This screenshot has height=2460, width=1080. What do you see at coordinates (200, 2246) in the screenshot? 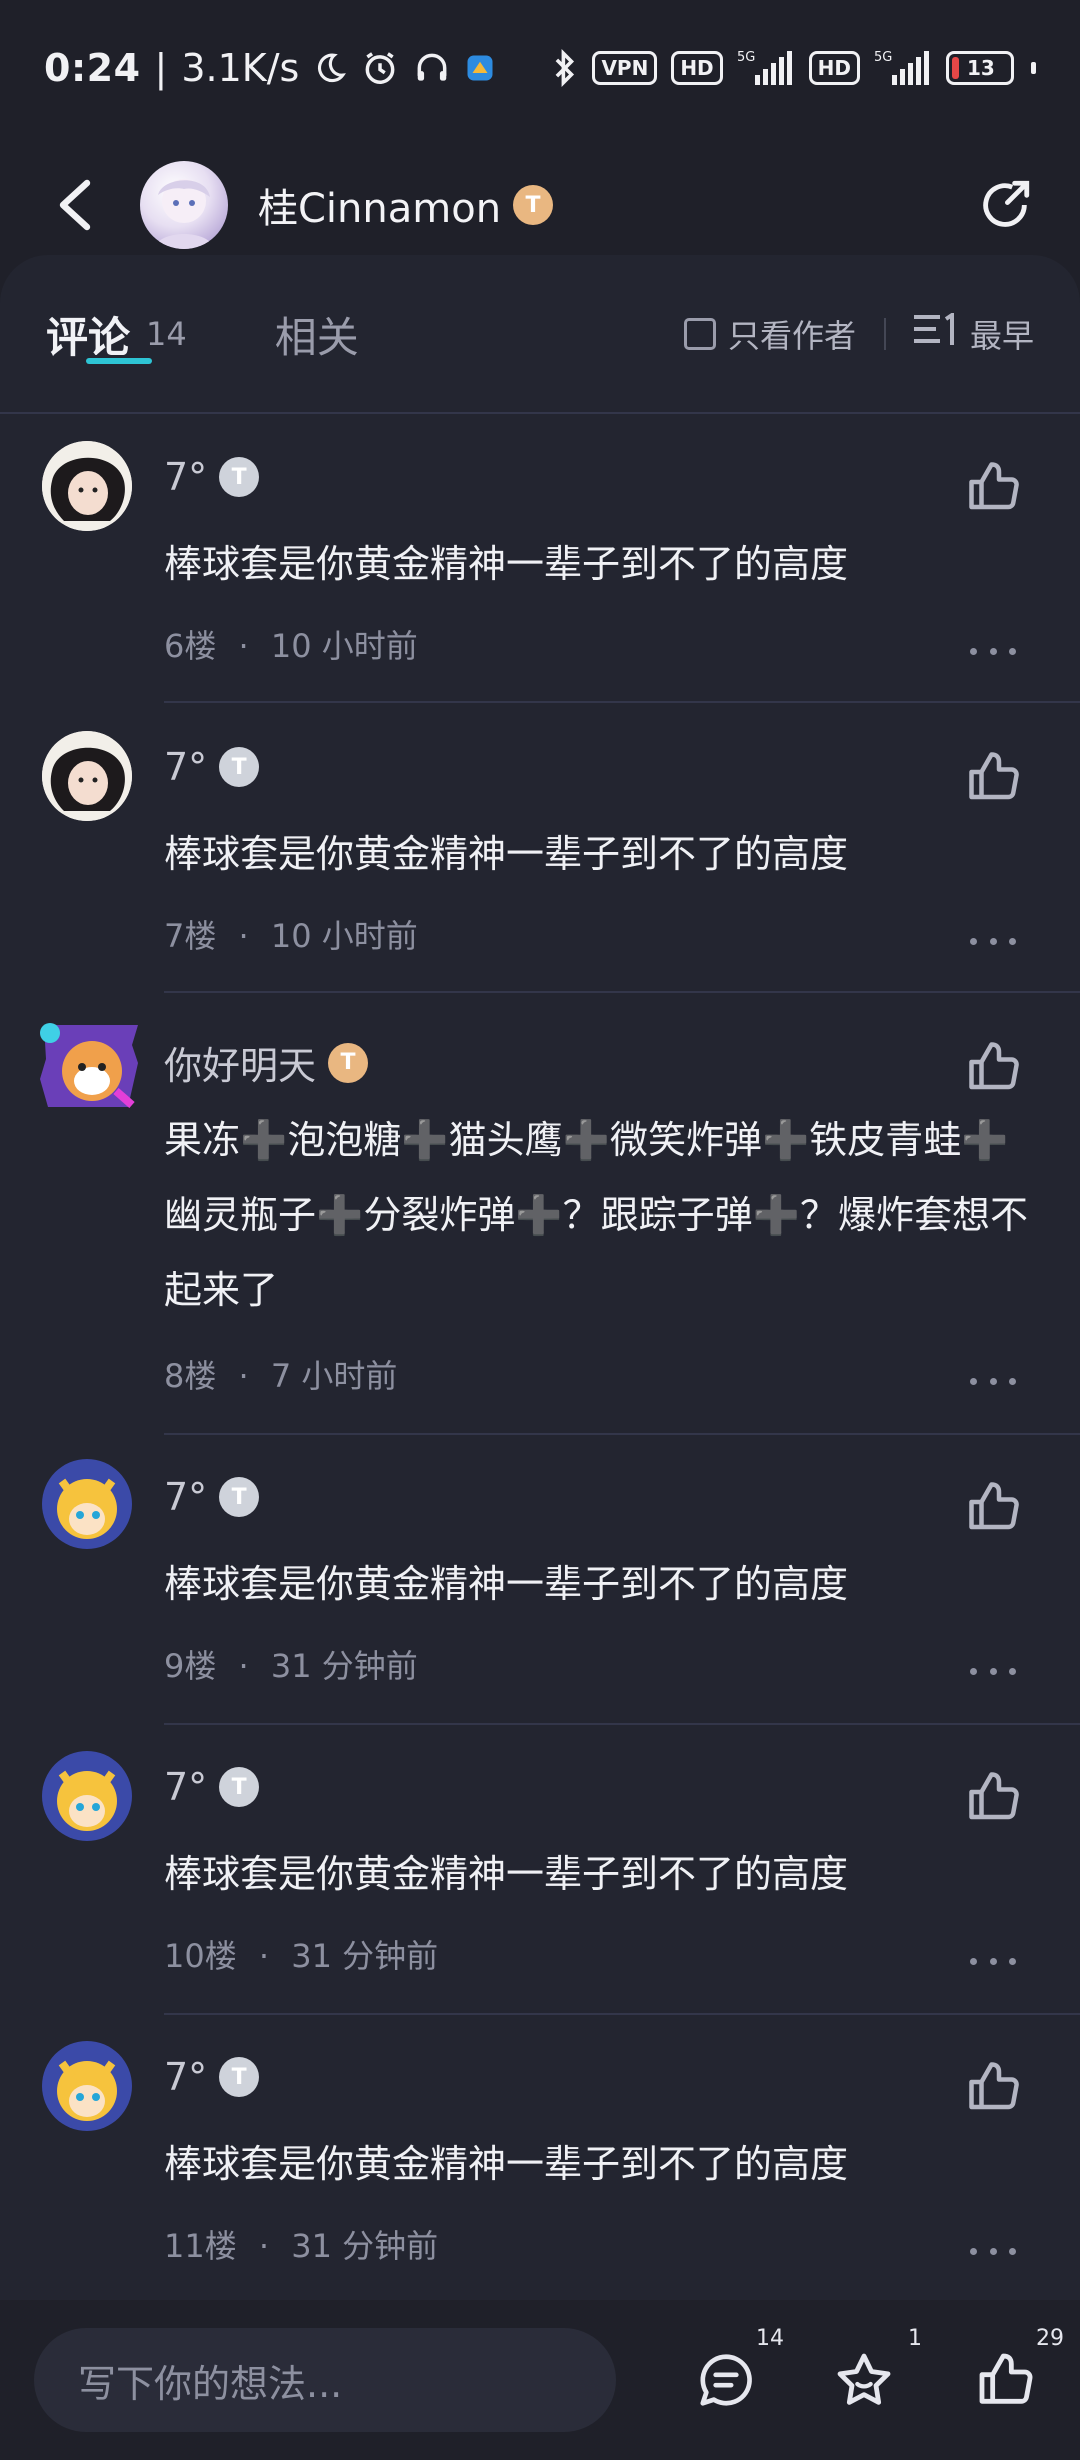
I see `comment-floor: 11楼` at bounding box center [200, 2246].